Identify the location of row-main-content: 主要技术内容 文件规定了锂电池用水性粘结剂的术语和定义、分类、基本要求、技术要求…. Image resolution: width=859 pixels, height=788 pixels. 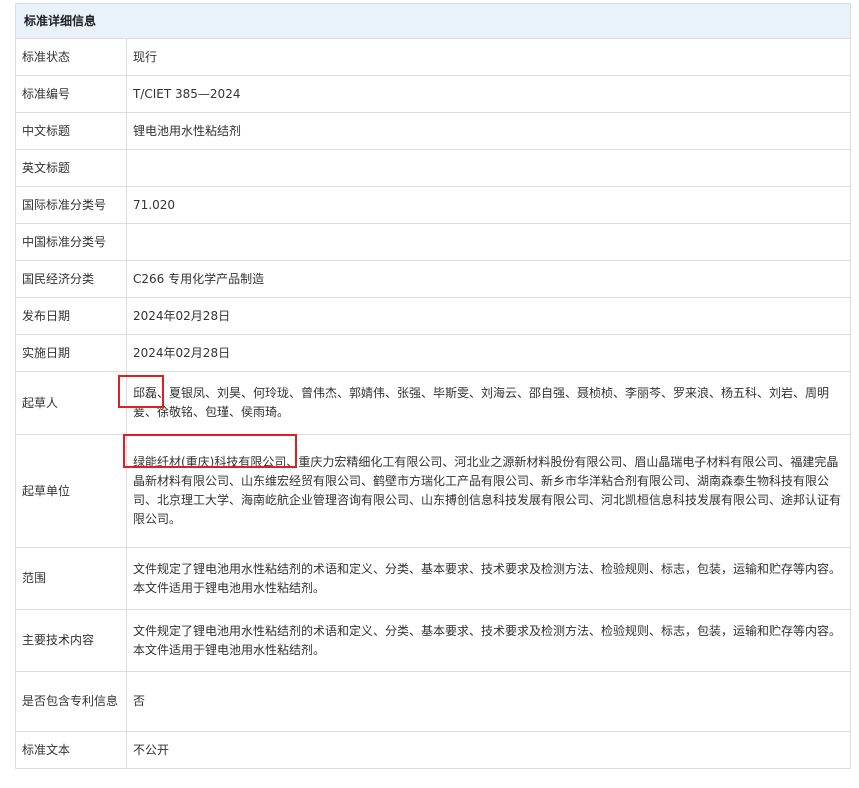
(433, 640).